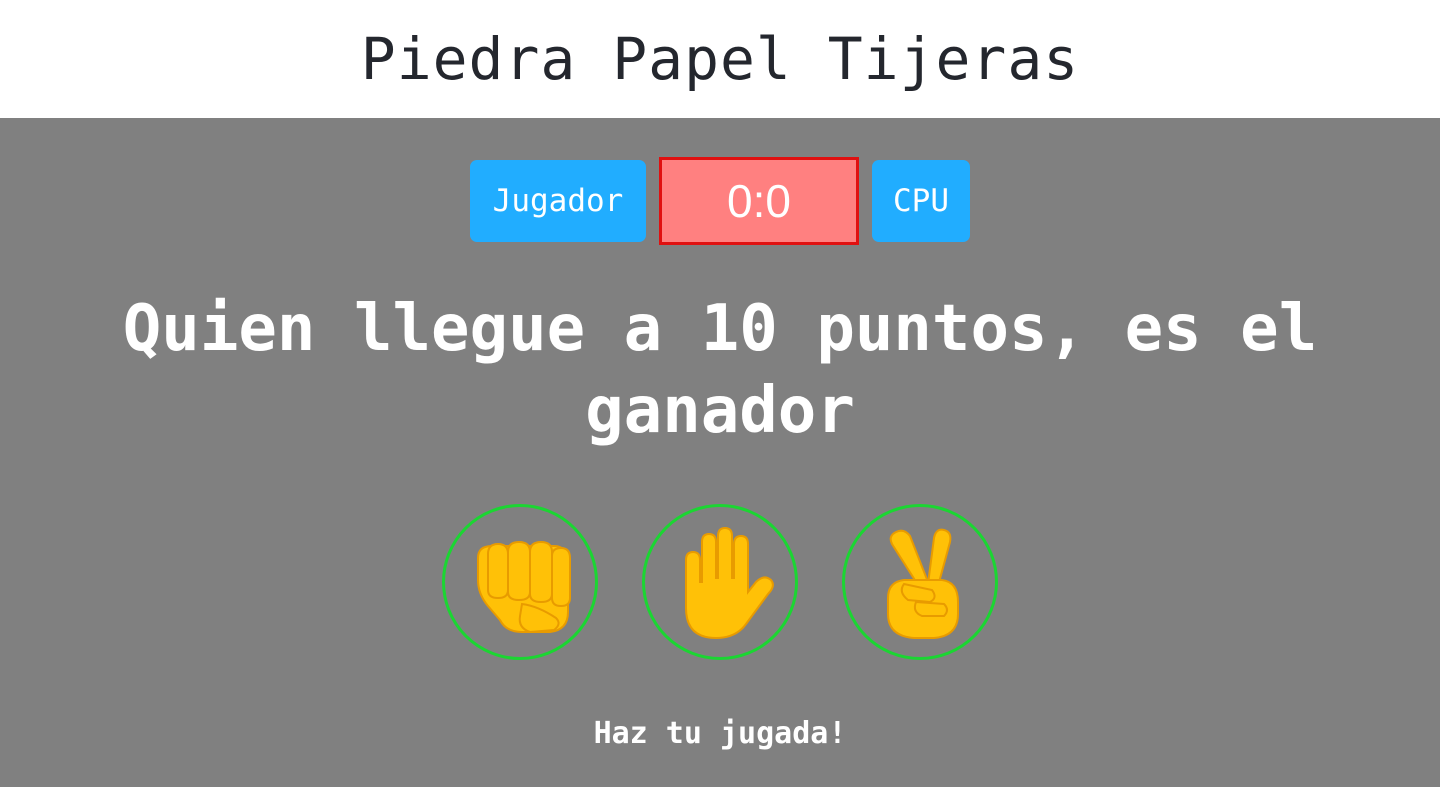  I want to click on scissors-button, so click(920, 582).